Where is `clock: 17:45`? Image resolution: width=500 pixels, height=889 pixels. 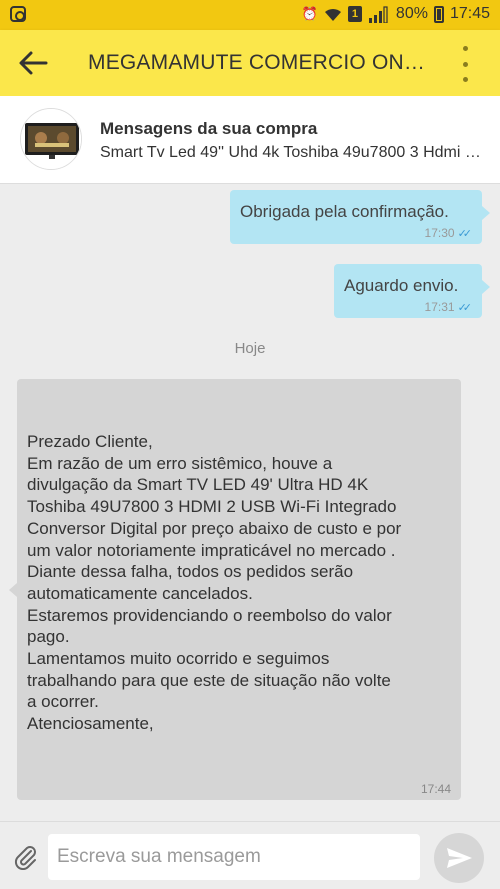
clock: 17:45 is located at coordinates (469, 13).